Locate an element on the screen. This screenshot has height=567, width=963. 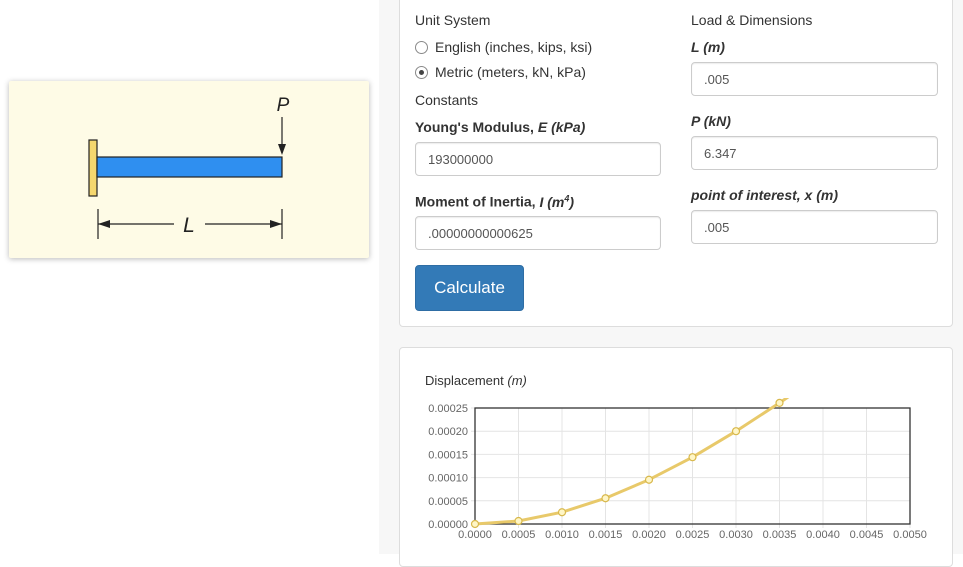
fixed-support is located at coordinates (93, 168).